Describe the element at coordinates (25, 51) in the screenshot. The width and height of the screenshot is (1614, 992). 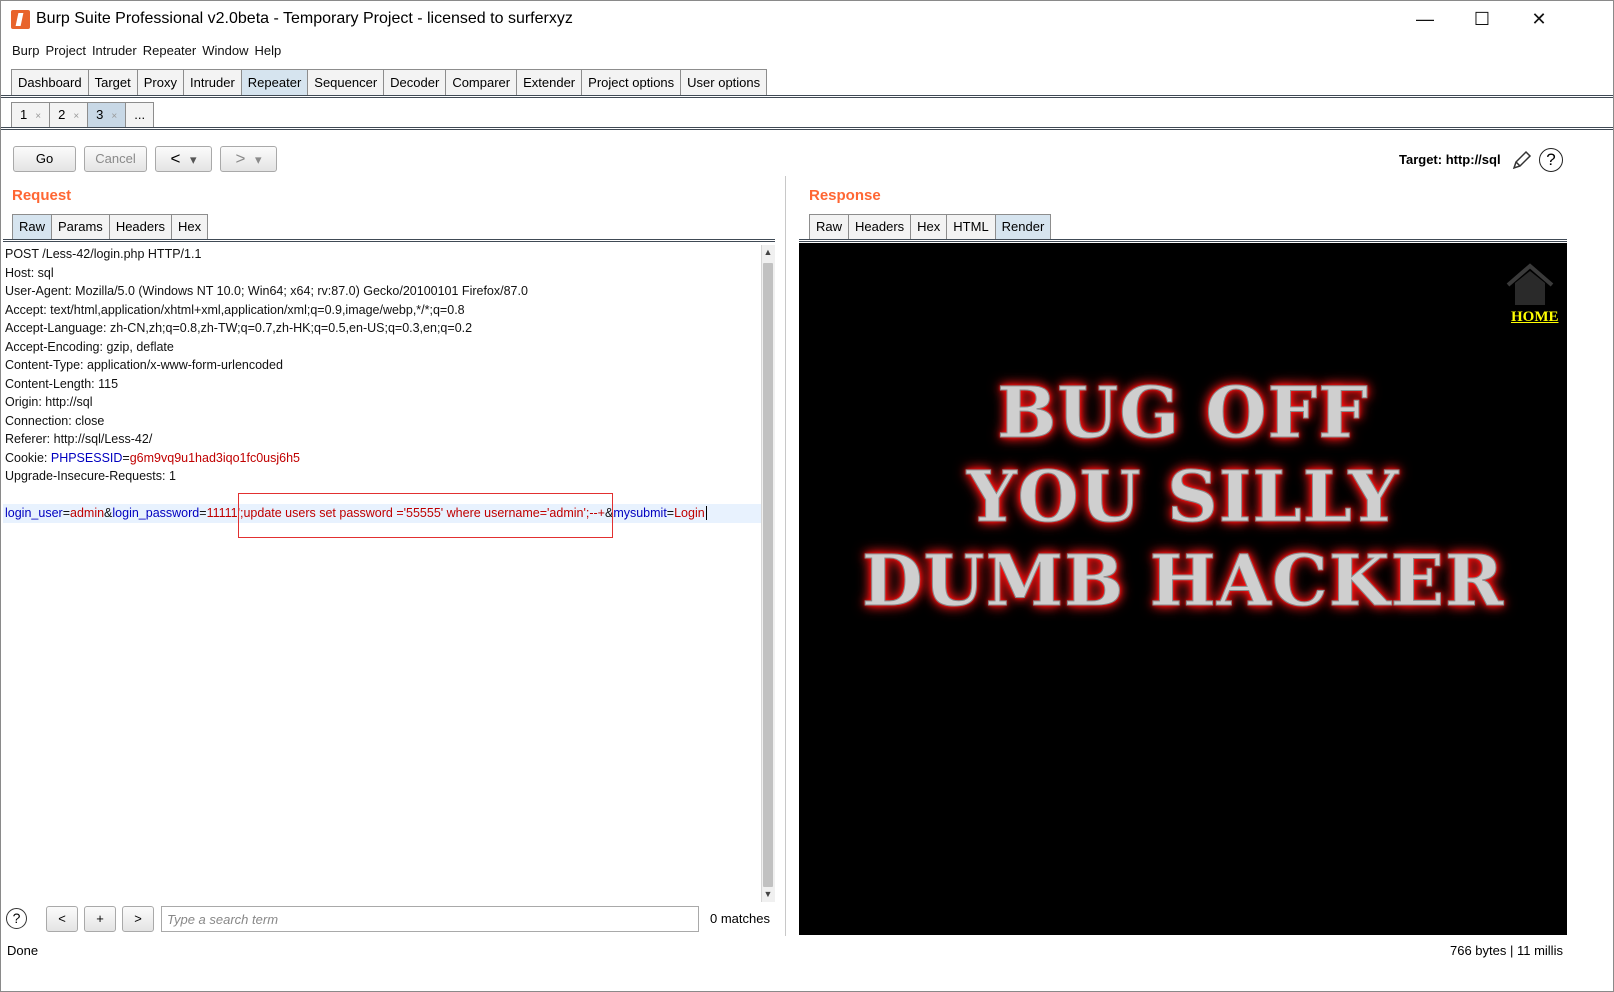
I see `menu-burp: Burp` at that location.